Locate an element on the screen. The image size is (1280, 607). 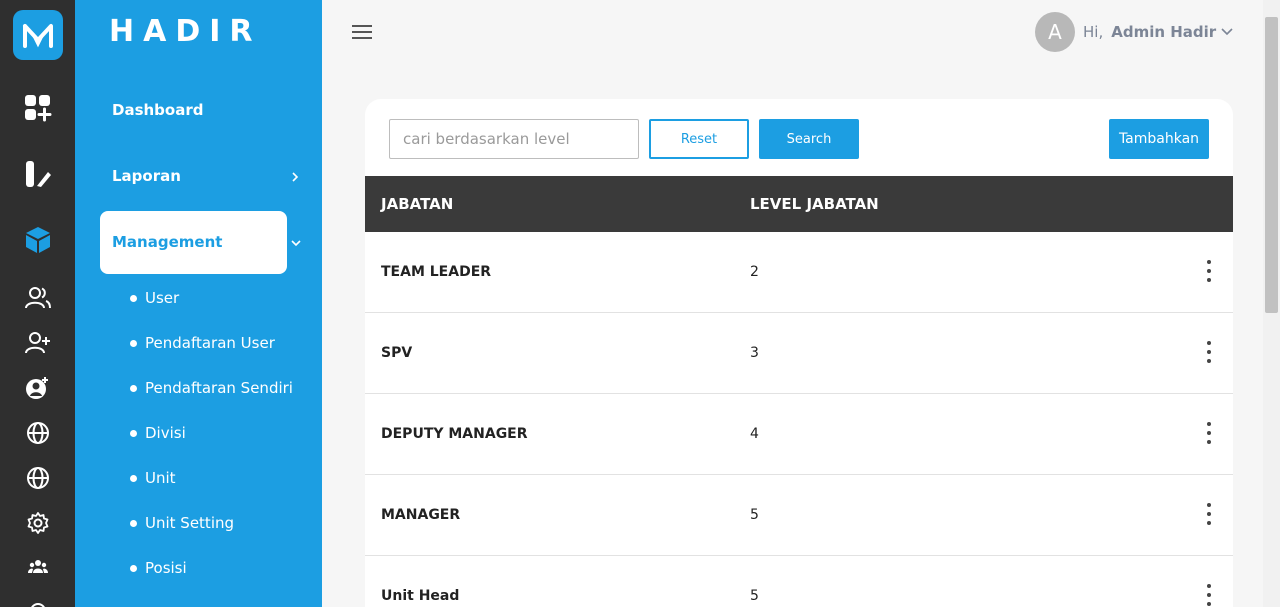
table-header: JABATAN LEVEL JABATAN is located at coordinates (799, 204).